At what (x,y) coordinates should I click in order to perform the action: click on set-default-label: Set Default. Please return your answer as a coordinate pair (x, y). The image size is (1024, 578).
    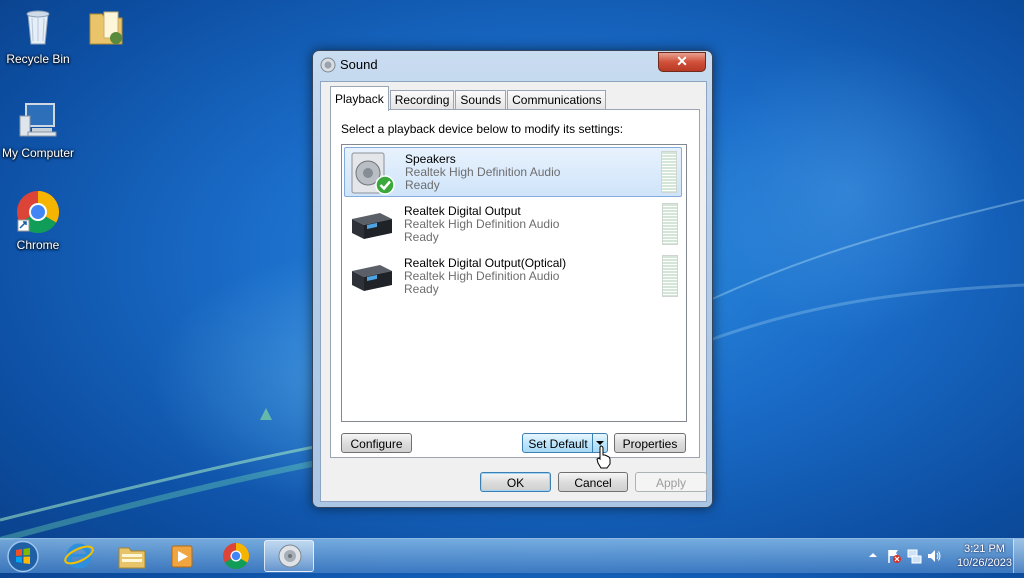
    Looking at the image, I should click on (558, 444).